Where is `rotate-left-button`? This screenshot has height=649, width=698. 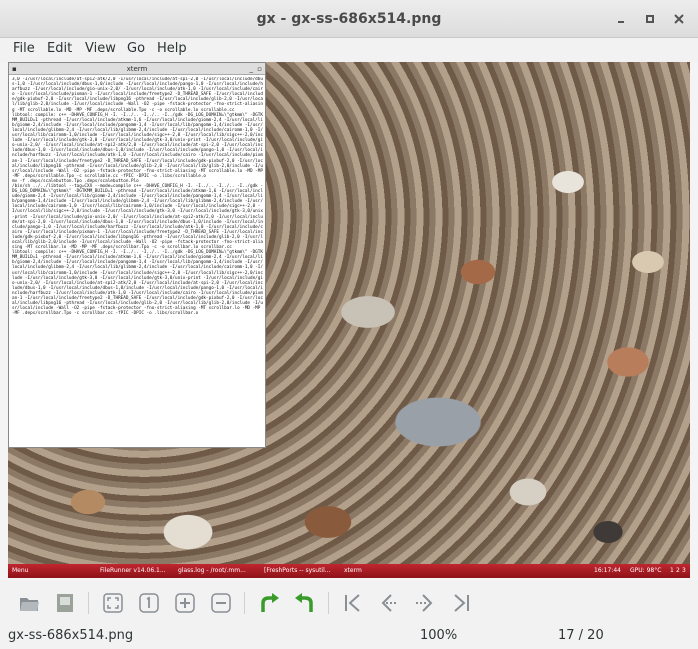 rotate-left-button is located at coordinates (305, 603).